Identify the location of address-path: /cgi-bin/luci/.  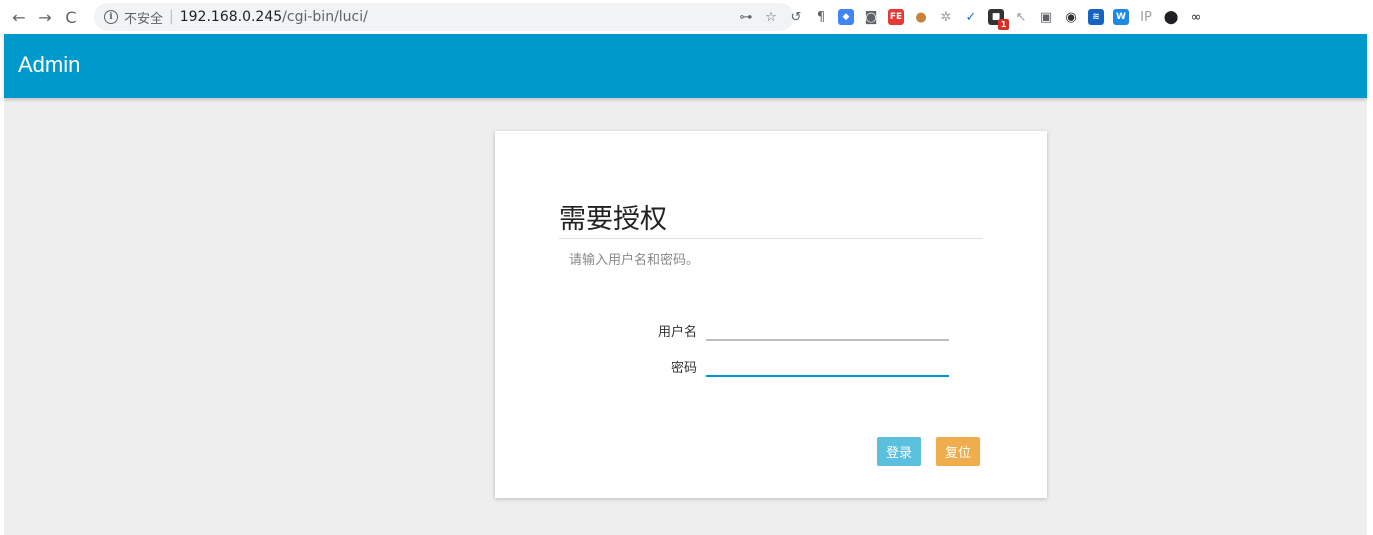
(325, 17).